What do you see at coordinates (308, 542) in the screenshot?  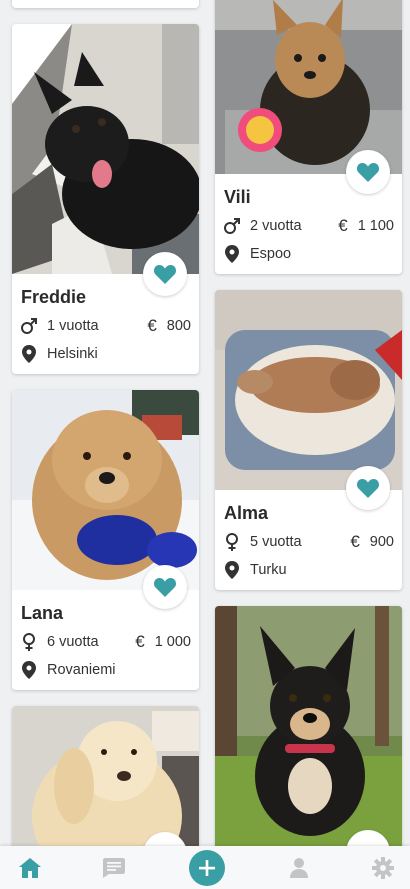 I see `pet-age-price-row: 5 vuotta €900` at bounding box center [308, 542].